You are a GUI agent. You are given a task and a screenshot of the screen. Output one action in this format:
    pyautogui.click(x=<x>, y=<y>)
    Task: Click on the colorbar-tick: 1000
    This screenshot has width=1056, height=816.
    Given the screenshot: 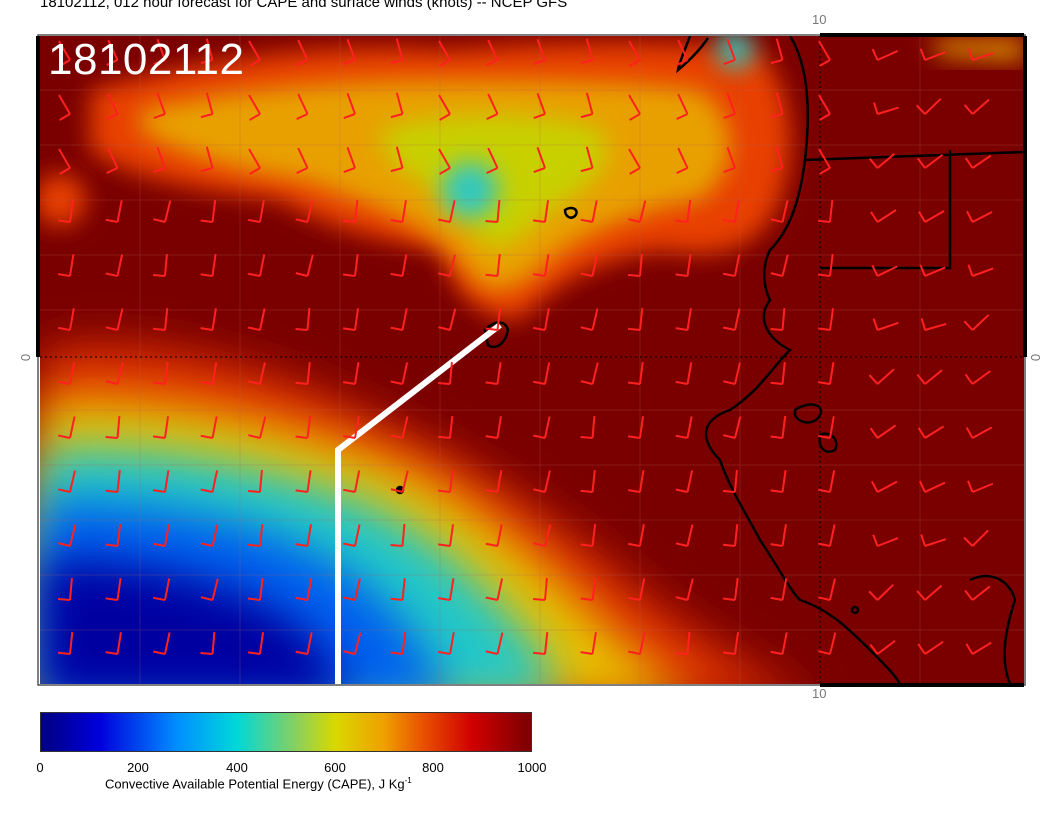 What is the action you would take?
    pyautogui.click(x=532, y=767)
    